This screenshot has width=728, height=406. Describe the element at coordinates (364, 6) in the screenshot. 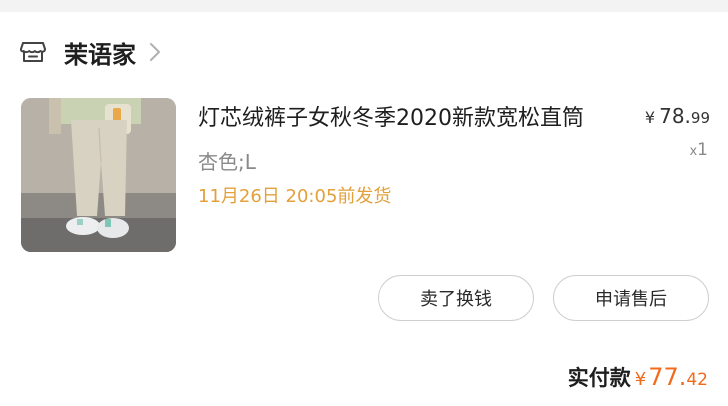

I see `top-separator` at that location.